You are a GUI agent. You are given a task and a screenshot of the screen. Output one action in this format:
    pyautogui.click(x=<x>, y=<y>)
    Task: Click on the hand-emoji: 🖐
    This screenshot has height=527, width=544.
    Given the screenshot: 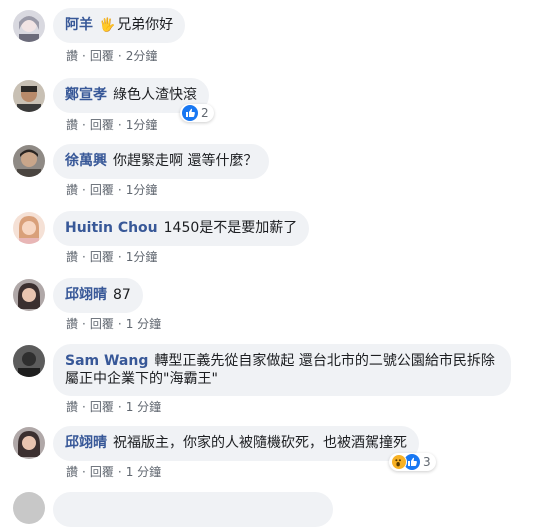 What is the action you would take?
    pyautogui.click(x=107, y=25)
    